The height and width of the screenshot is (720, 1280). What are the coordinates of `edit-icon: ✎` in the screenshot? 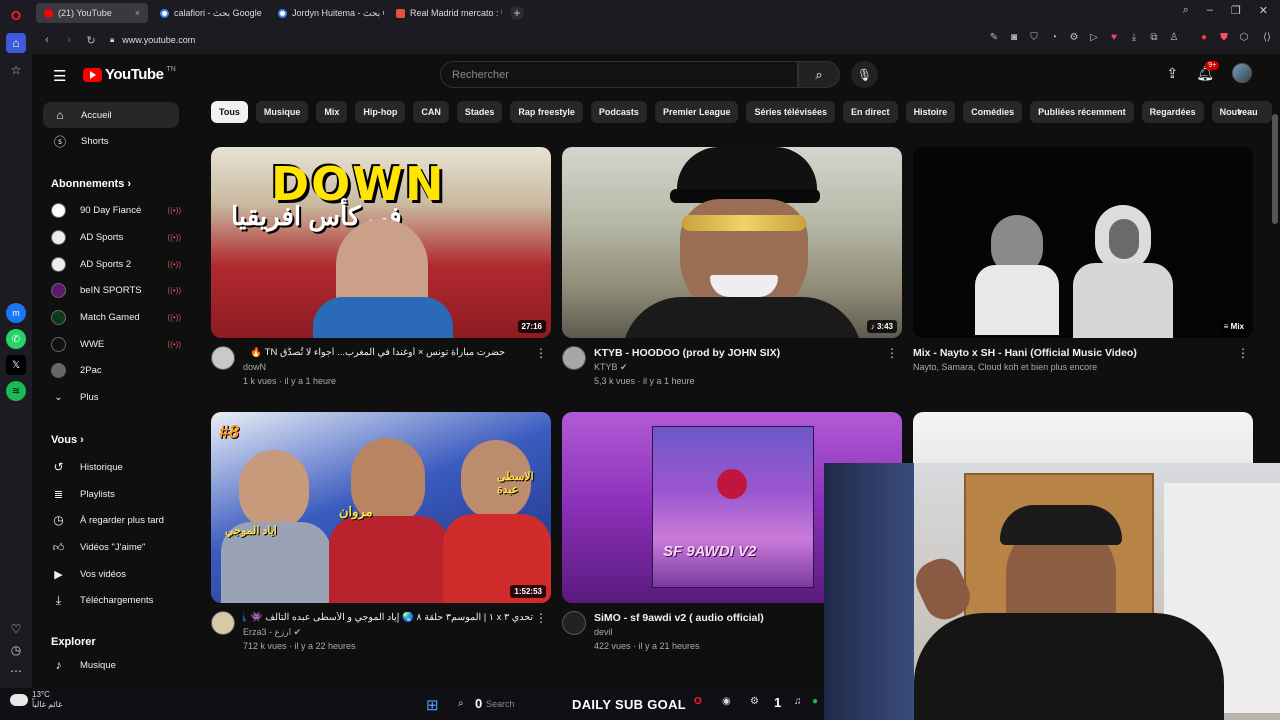 It's located at (994, 37).